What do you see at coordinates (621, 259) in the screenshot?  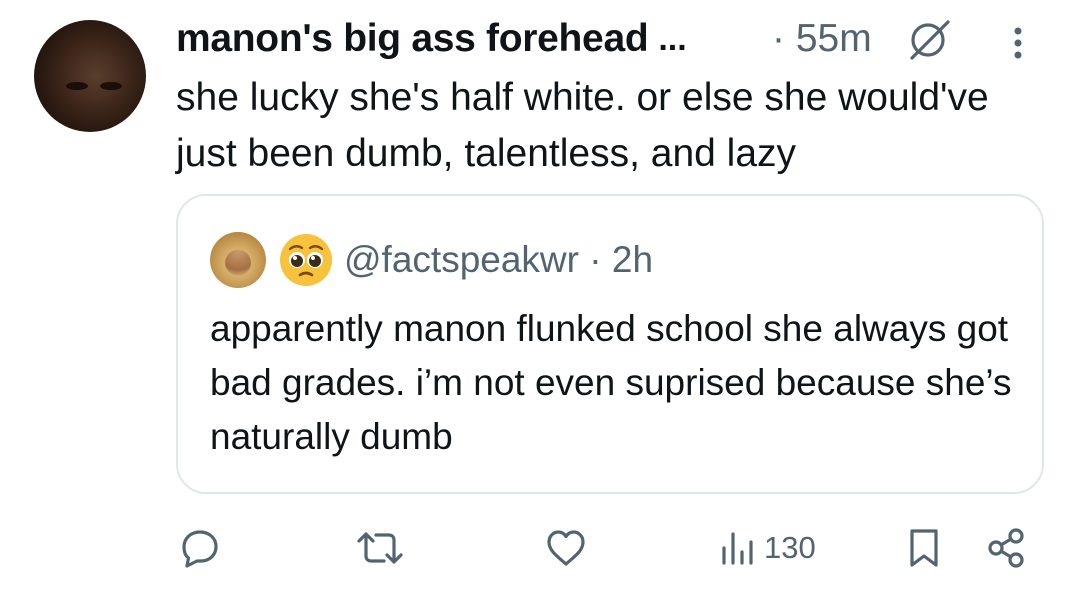 I see `quoted-time: · 2h` at bounding box center [621, 259].